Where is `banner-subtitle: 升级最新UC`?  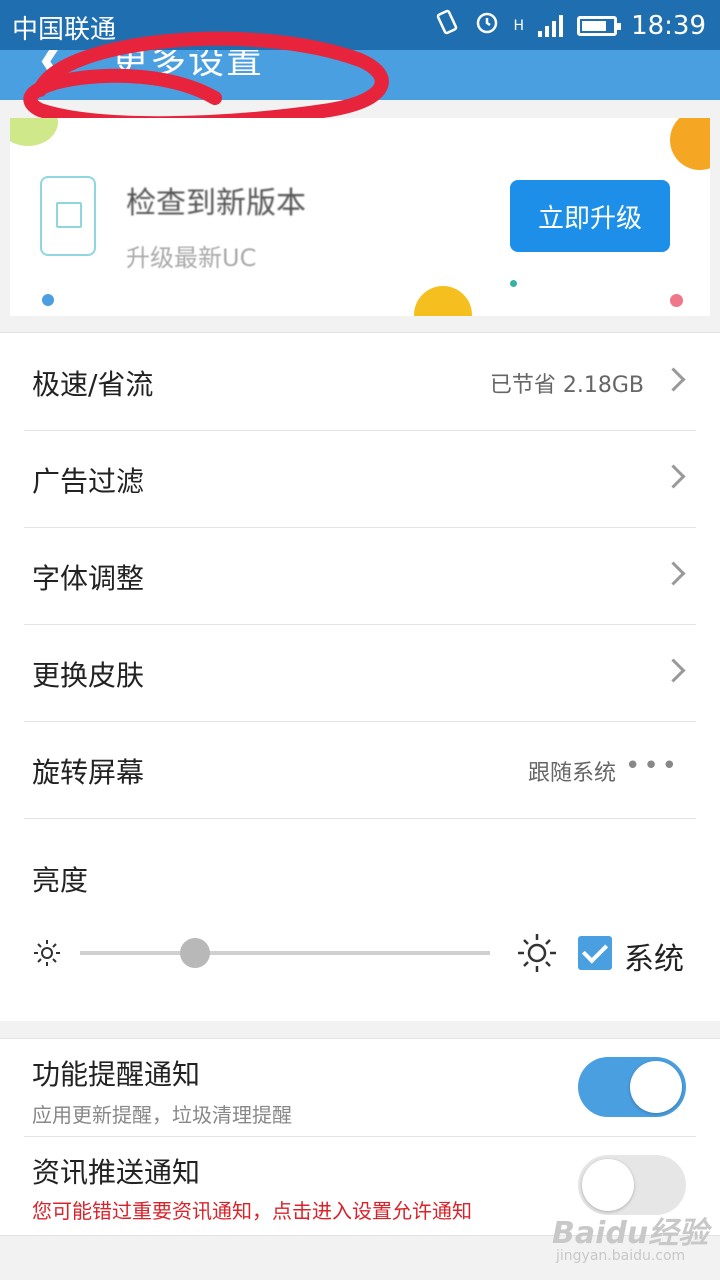
banner-subtitle: 升级最新UC is located at coordinates (191, 258).